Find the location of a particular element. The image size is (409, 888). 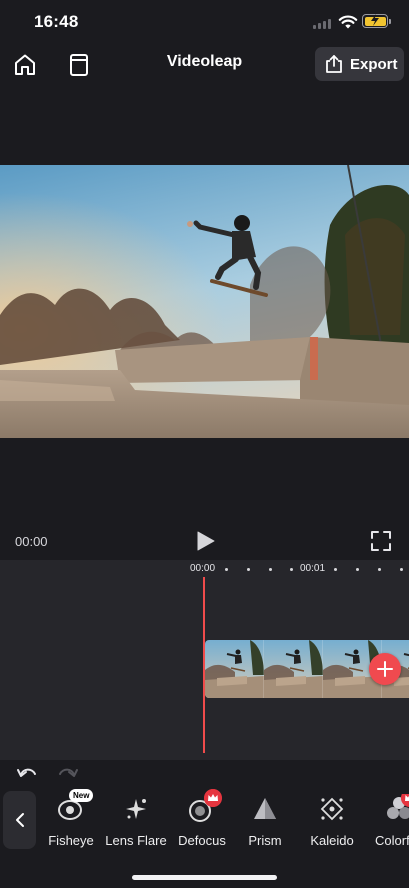

tool-lens-flare: Lens Flare is located at coordinates (136, 825).